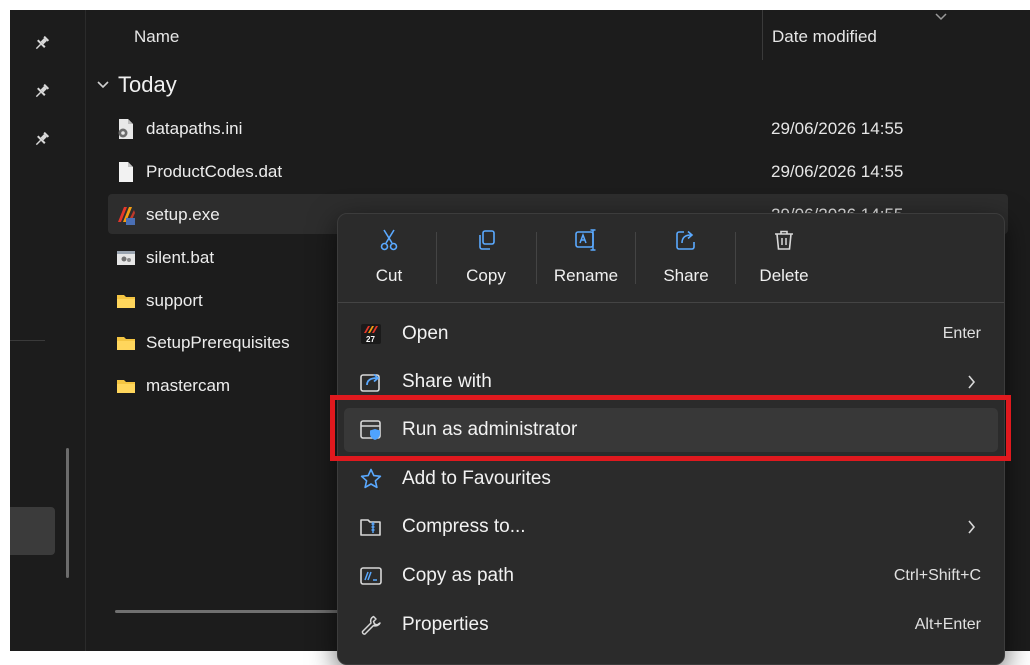 This screenshot has height=665, width=1030. I want to click on name-column-header: Name, so click(156, 37).